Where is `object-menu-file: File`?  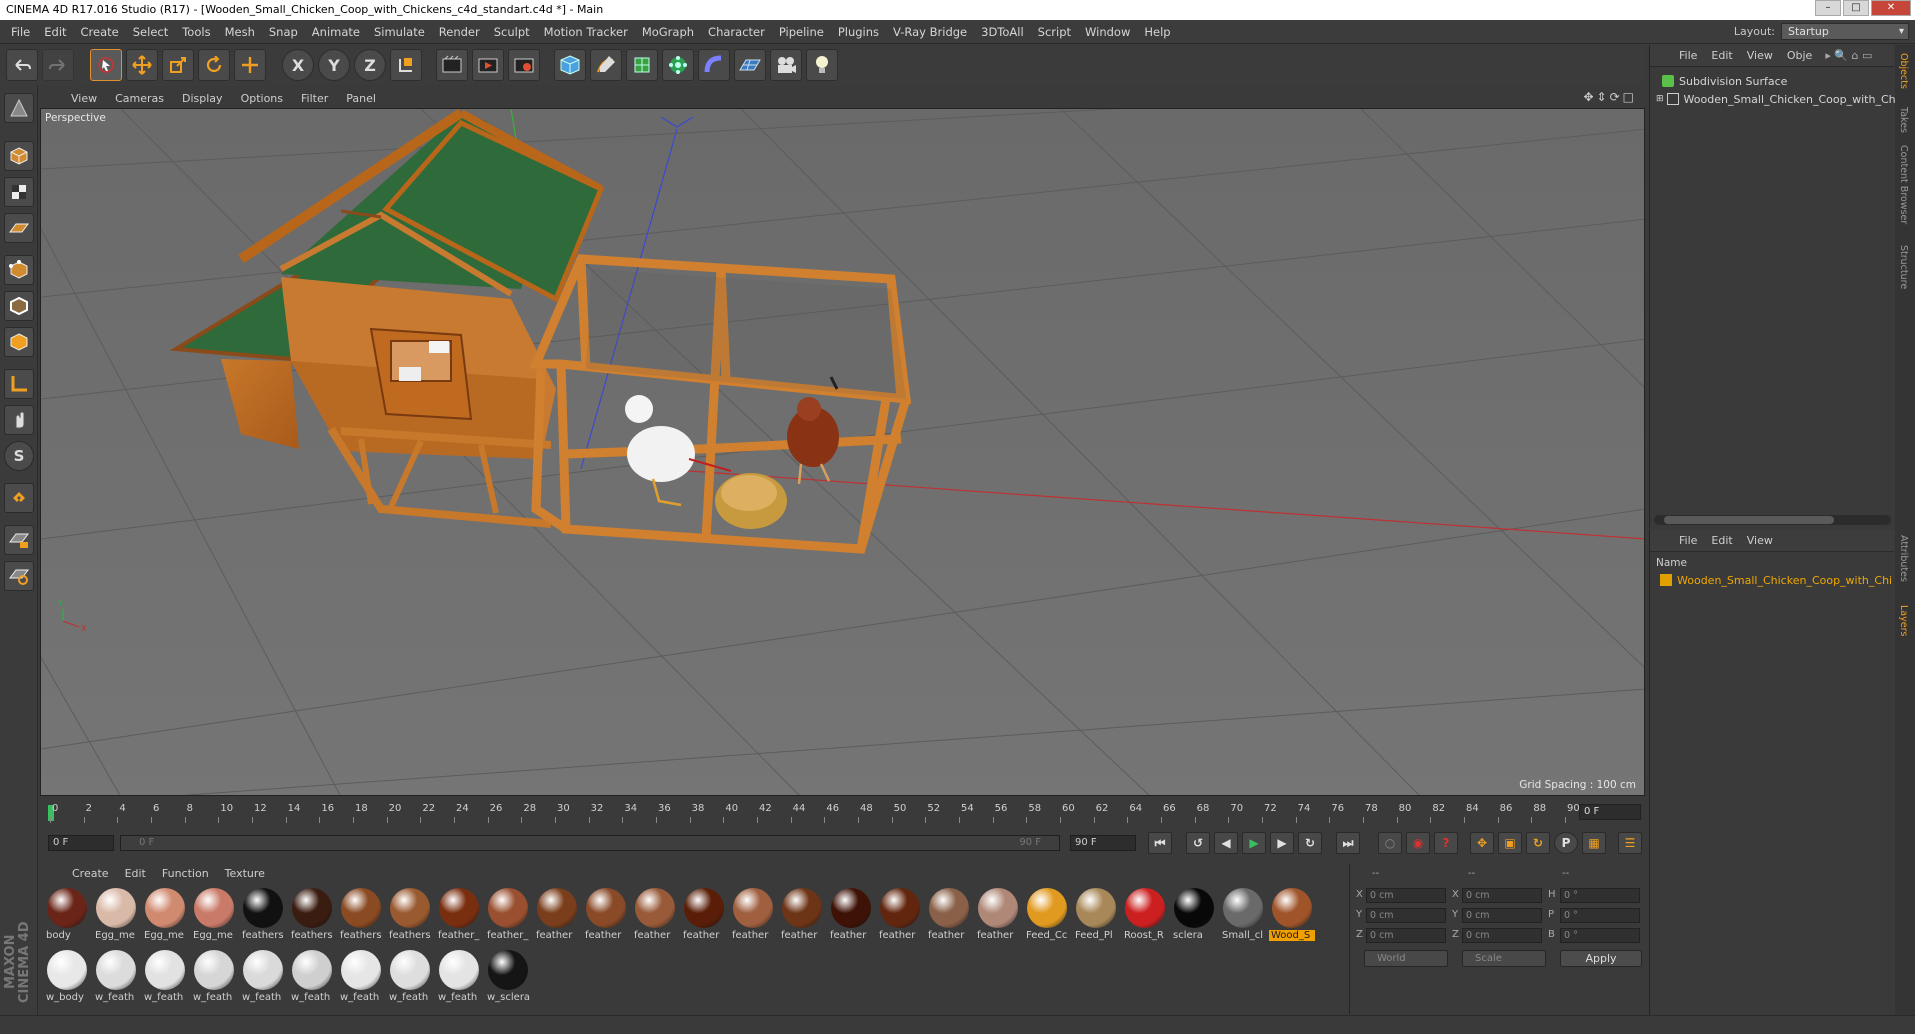
object-menu-file: File is located at coordinates (1688, 55).